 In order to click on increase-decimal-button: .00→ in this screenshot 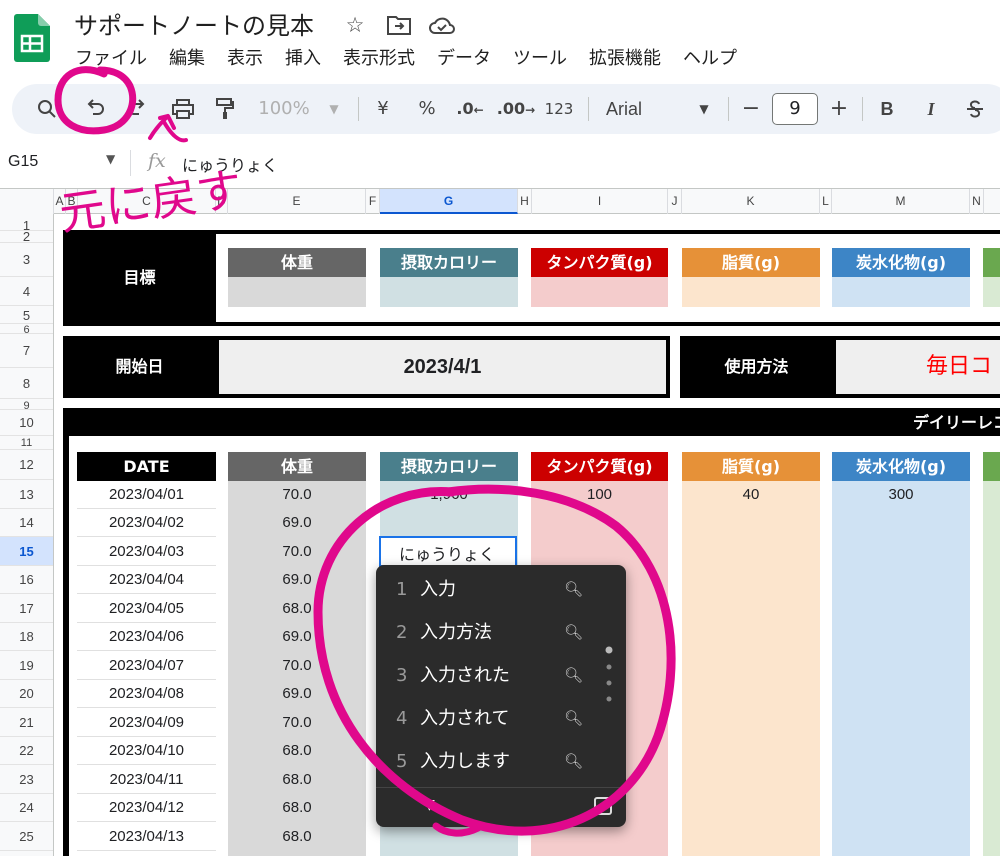, I will do `click(516, 109)`.